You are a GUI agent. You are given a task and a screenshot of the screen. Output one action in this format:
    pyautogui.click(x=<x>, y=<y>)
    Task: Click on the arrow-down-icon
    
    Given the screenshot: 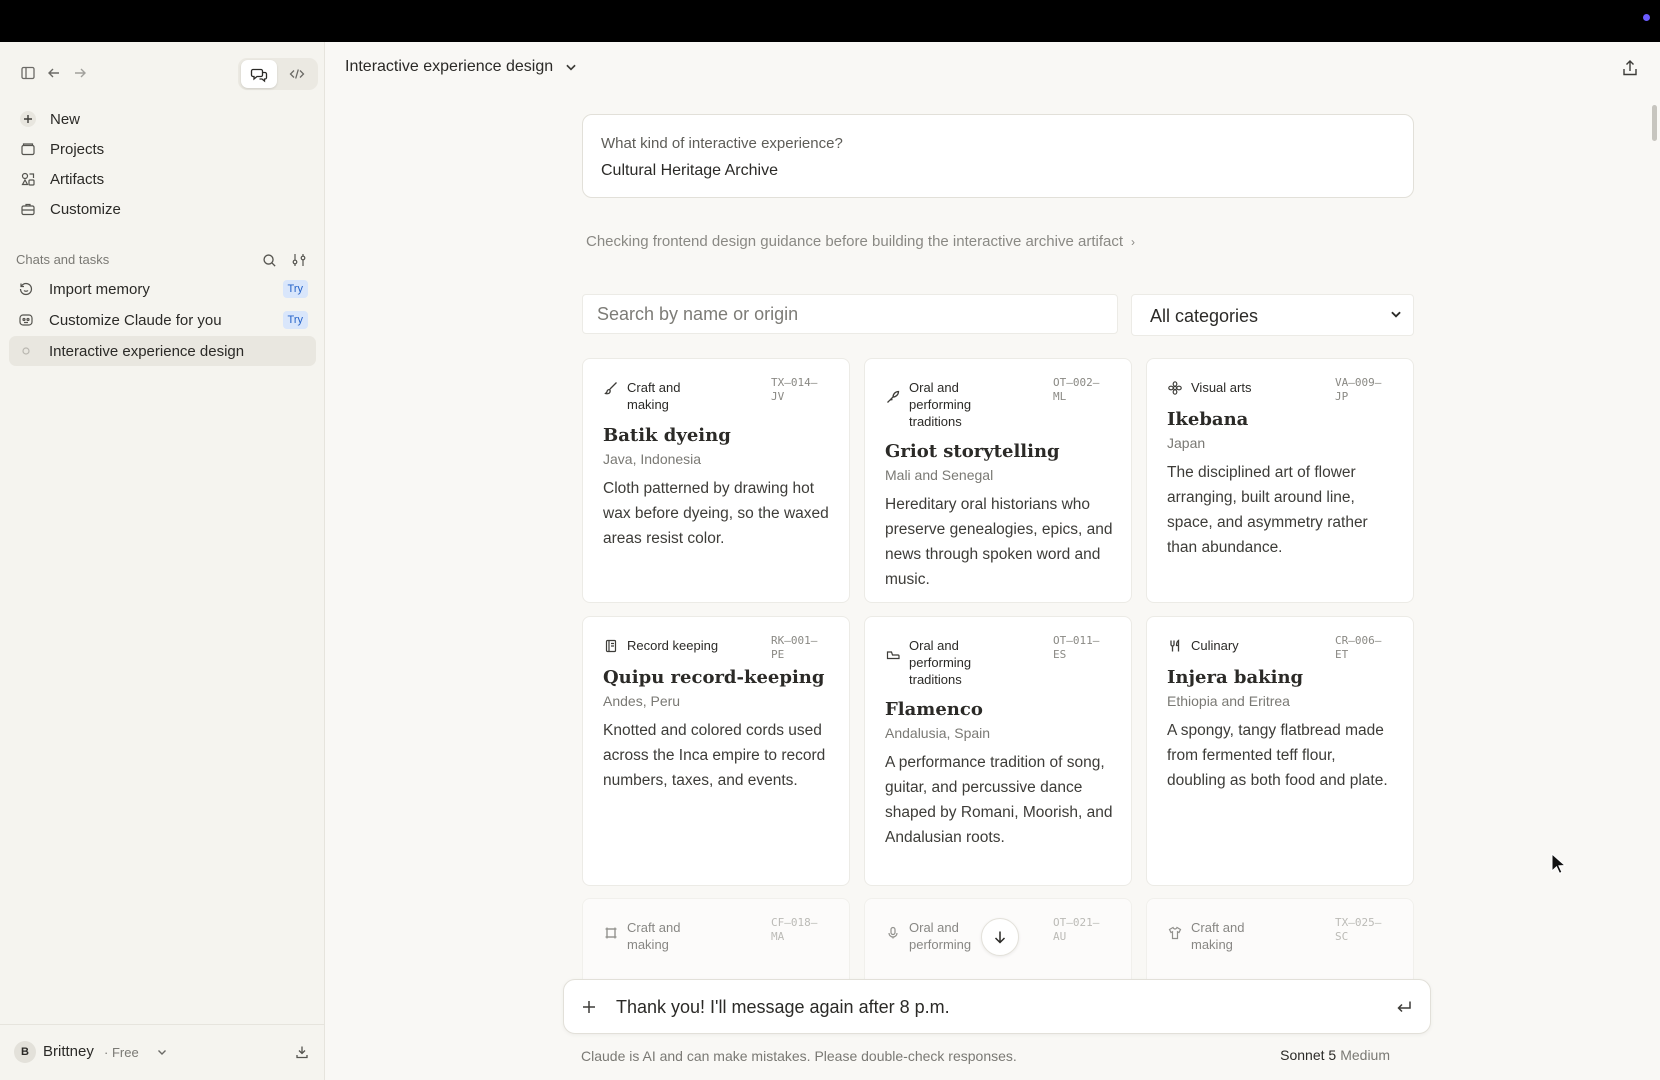 What is the action you would take?
    pyautogui.click(x=1000, y=937)
    